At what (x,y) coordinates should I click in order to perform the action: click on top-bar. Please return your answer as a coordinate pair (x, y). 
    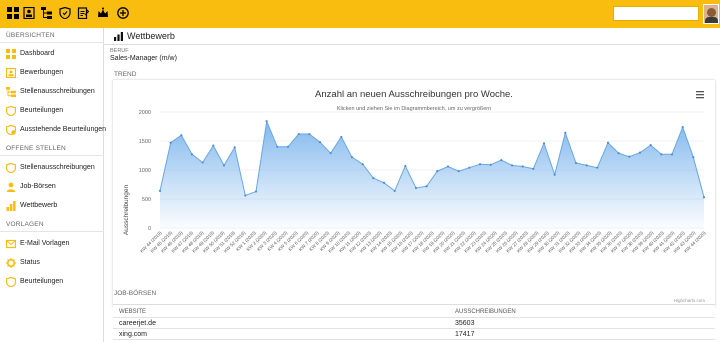
    Looking at the image, I should click on (360, 14).